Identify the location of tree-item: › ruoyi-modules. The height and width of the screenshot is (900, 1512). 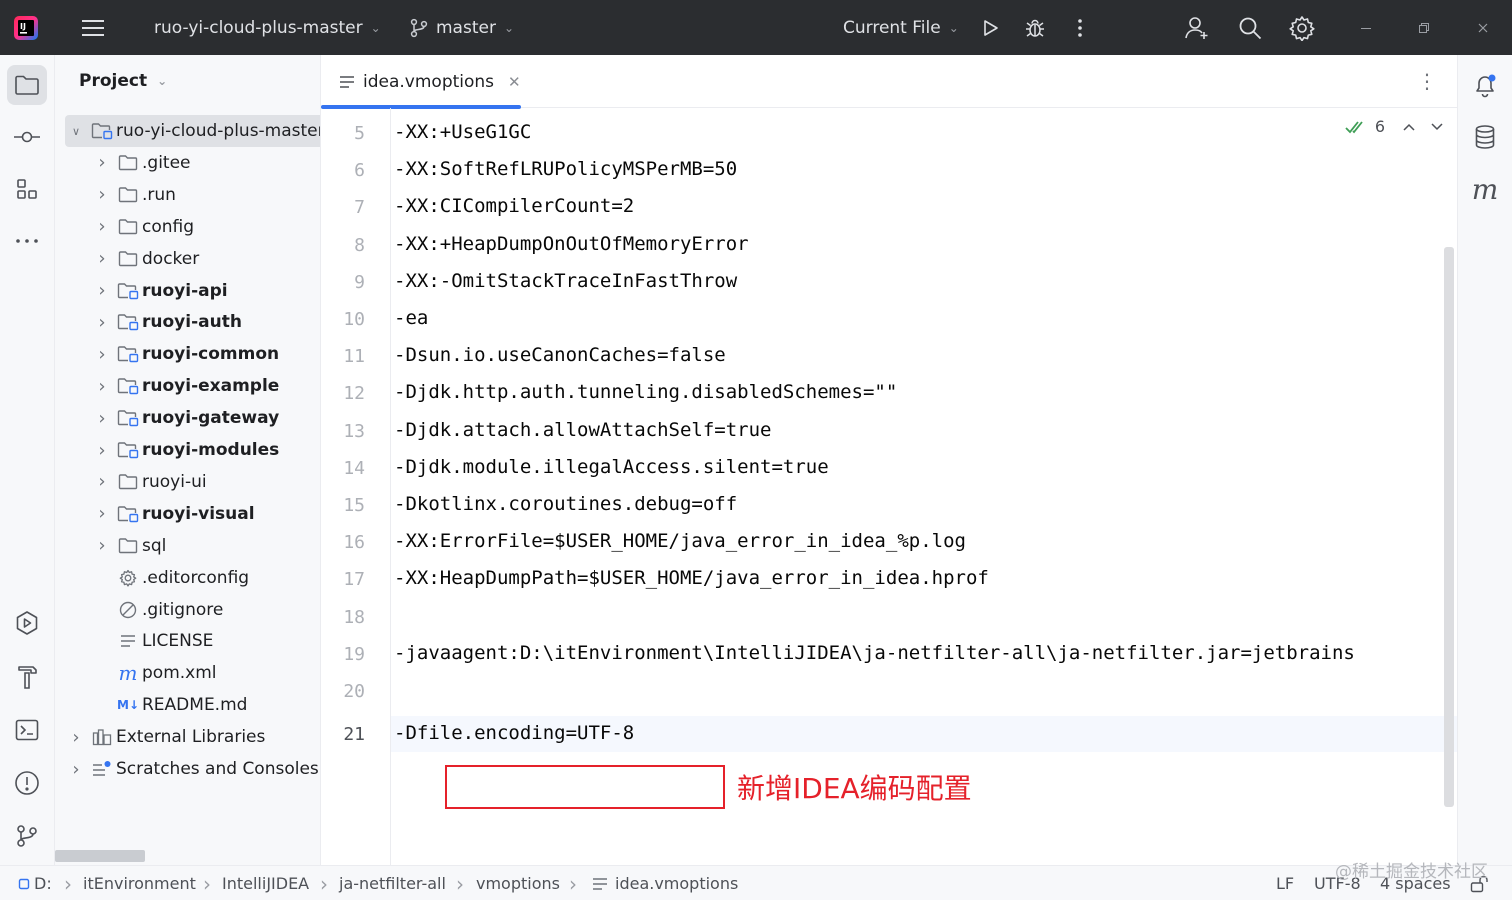
(187, 450).